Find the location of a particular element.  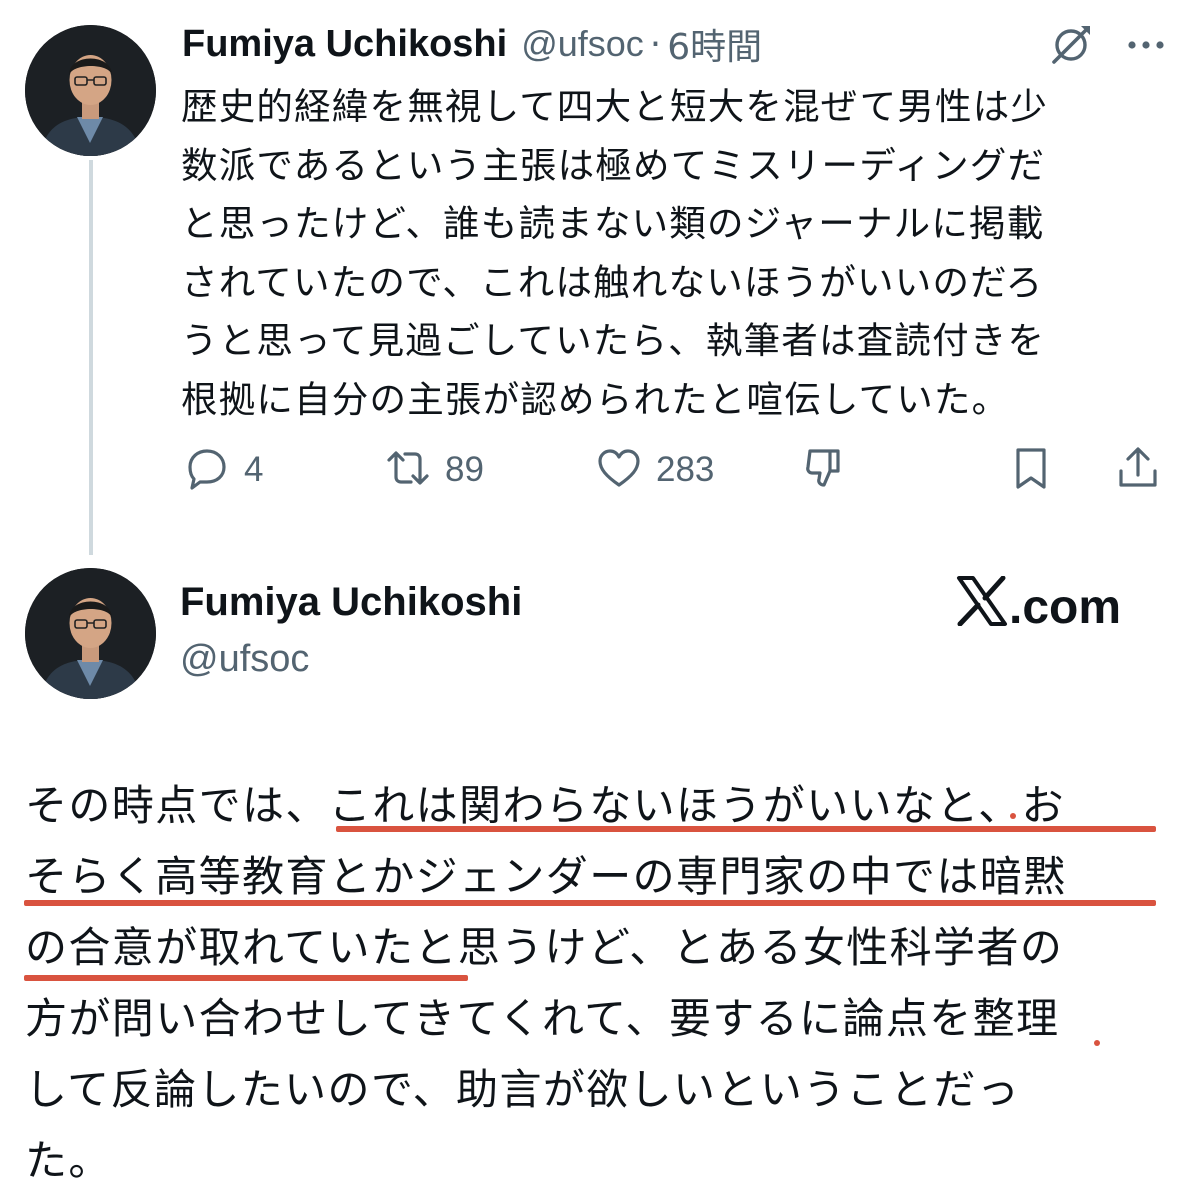

bookmark-button is located at coordinates (1031, 470).